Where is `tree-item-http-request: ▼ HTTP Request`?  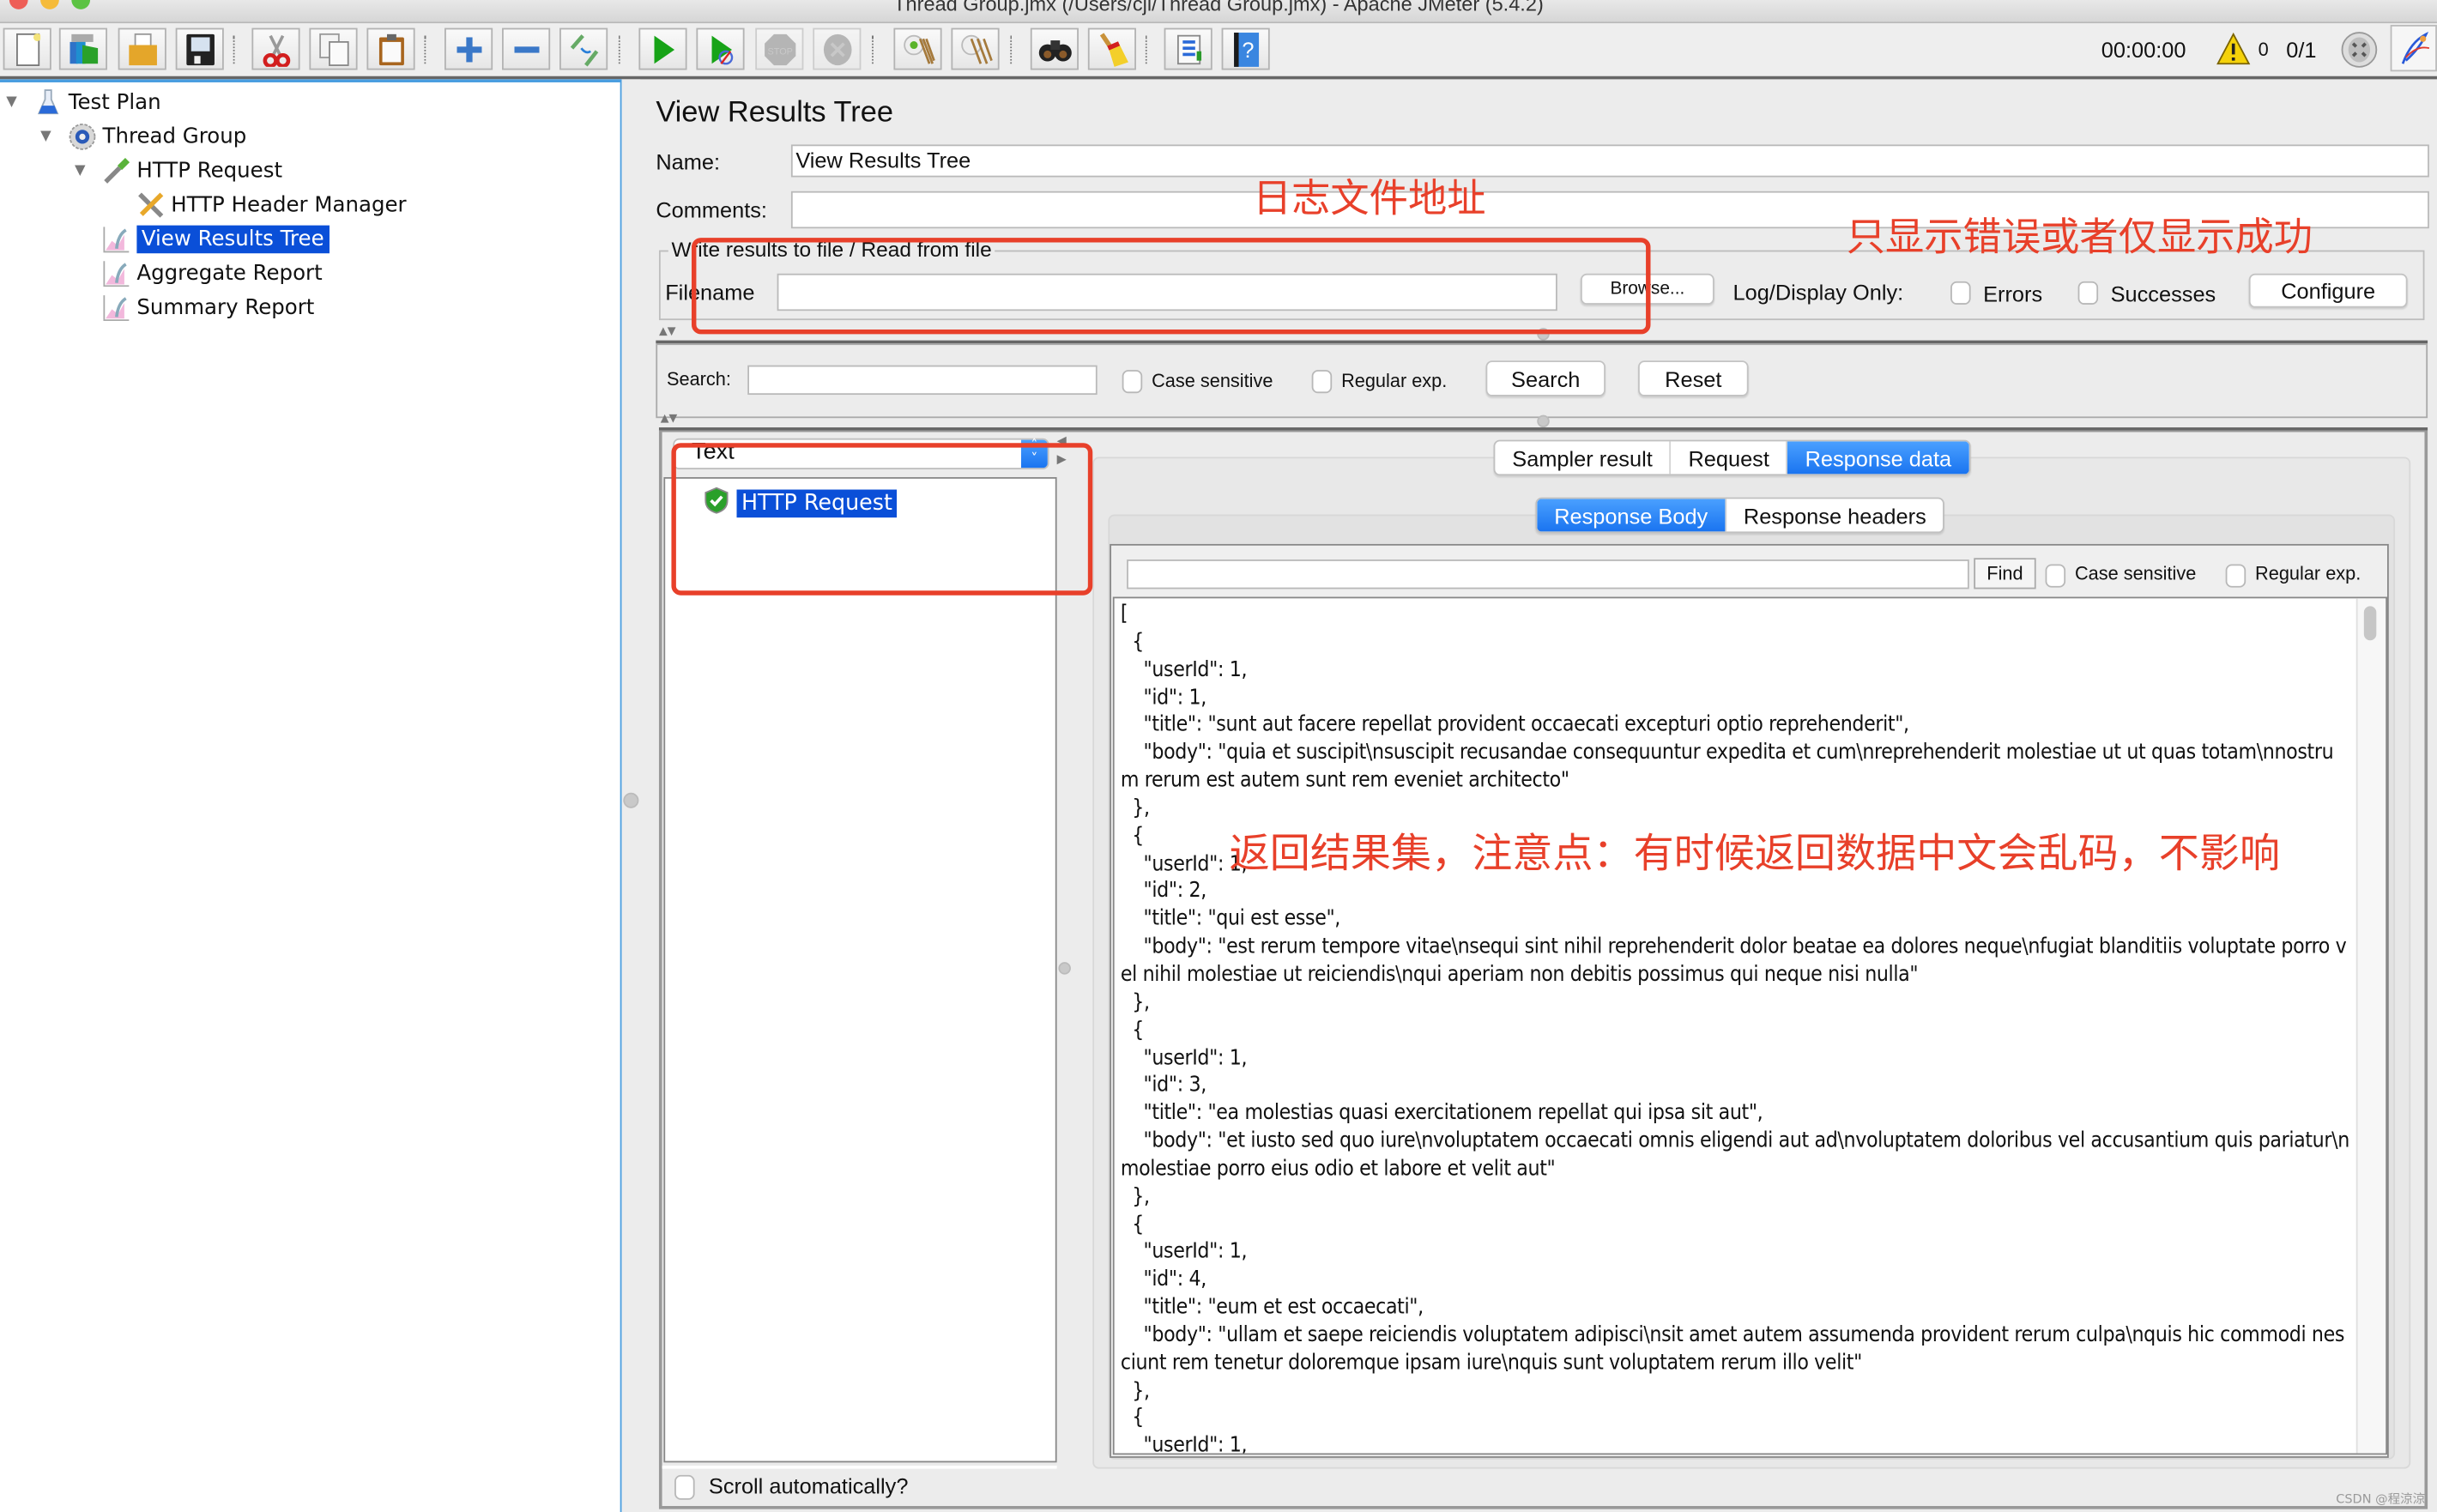
tree-item-http-request: ▼ HTTP Request is located at coordinates (178, 170).